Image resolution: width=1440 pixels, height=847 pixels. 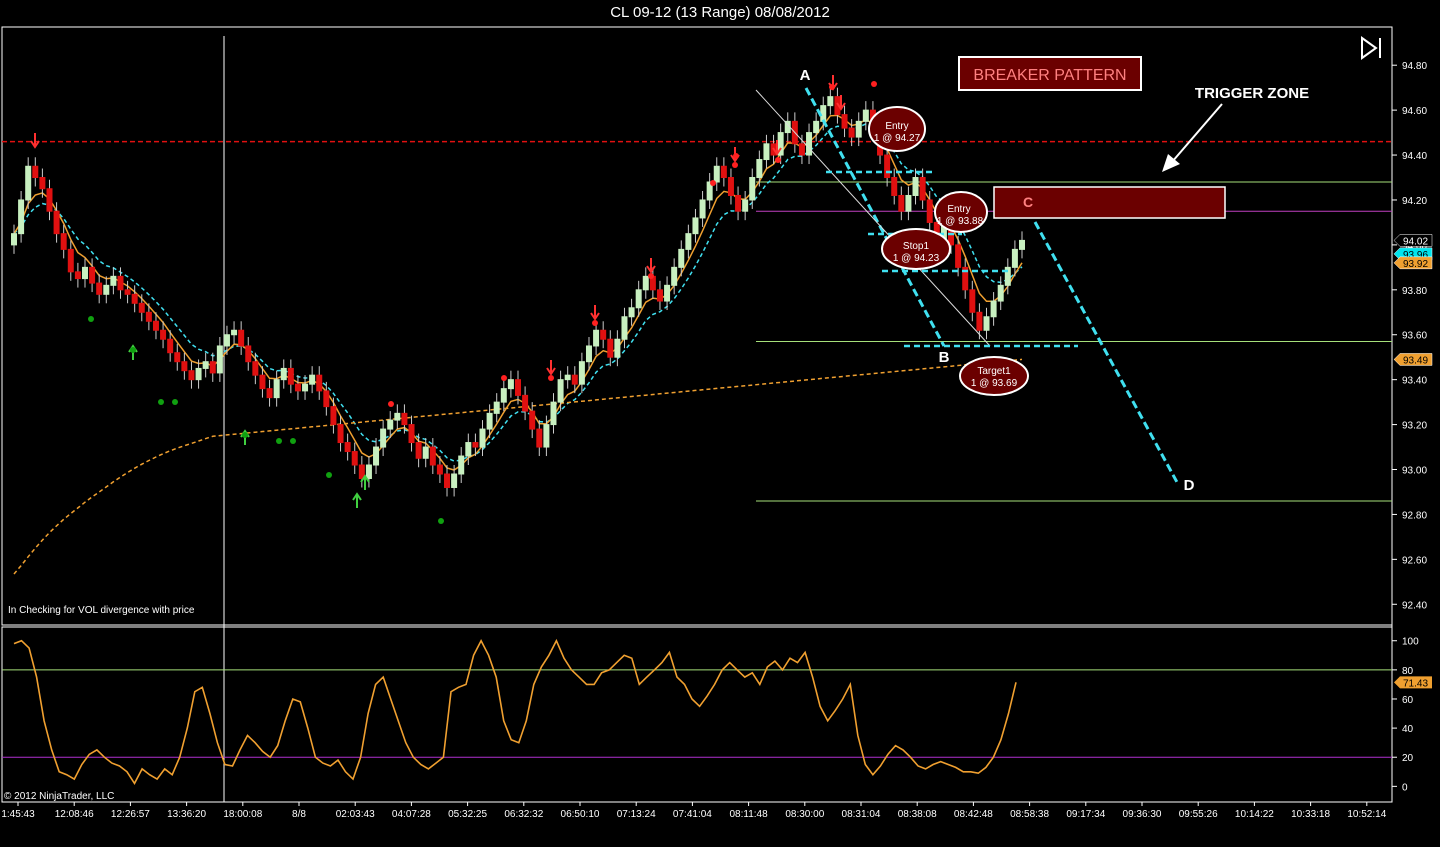 I want to click on order-target-1: Target1 1 @ 93.69, so click(x=994, y=376).